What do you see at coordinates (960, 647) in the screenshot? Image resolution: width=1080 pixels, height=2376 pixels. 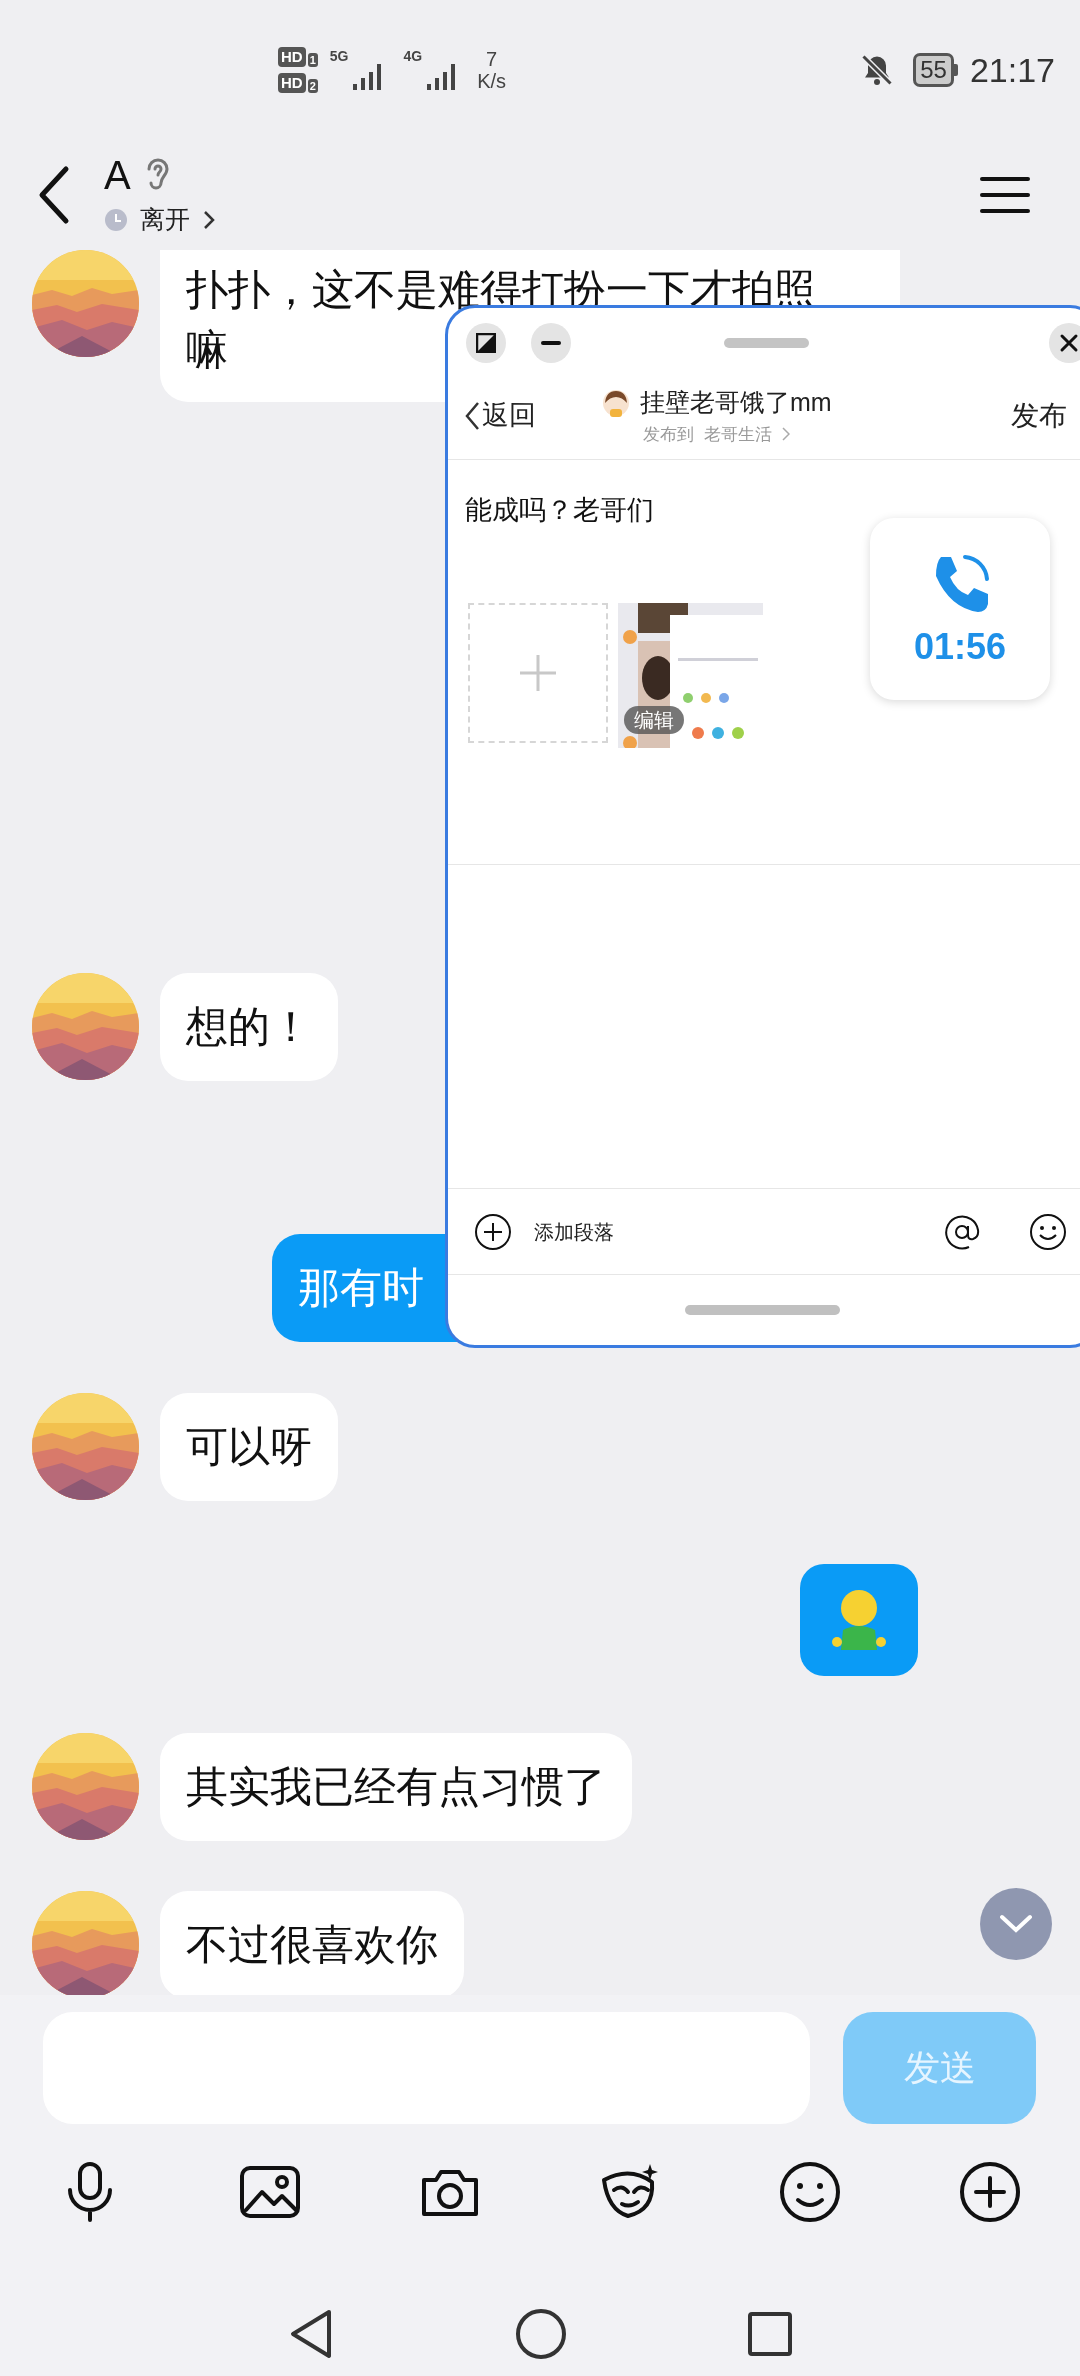 I see `call-timer: 01:56` at bounding box center [960, 647].